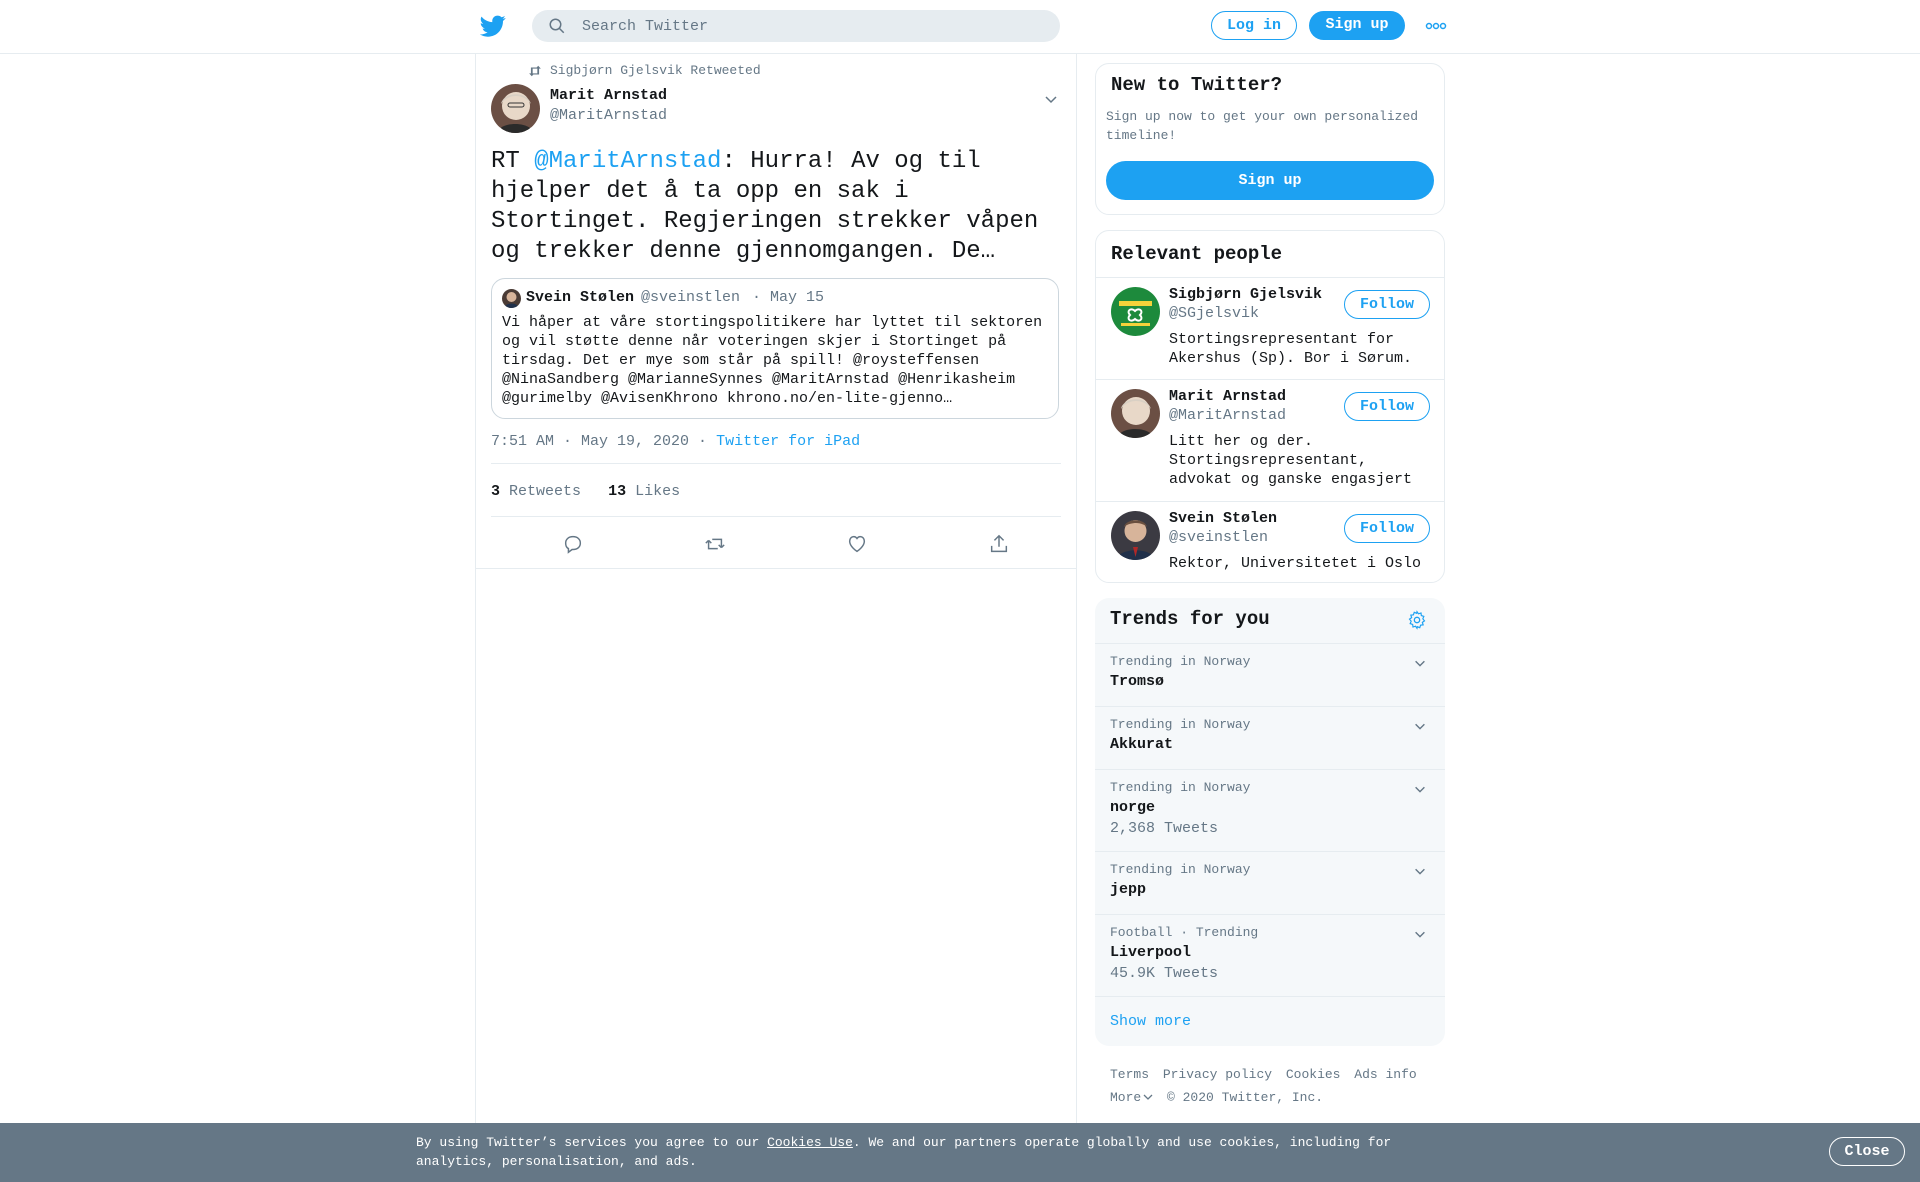 This screenshot has height=1182, width=1920. Describe the element at coordinates (715, 544) in the screenshot. I see `retweet-icon` at that location.